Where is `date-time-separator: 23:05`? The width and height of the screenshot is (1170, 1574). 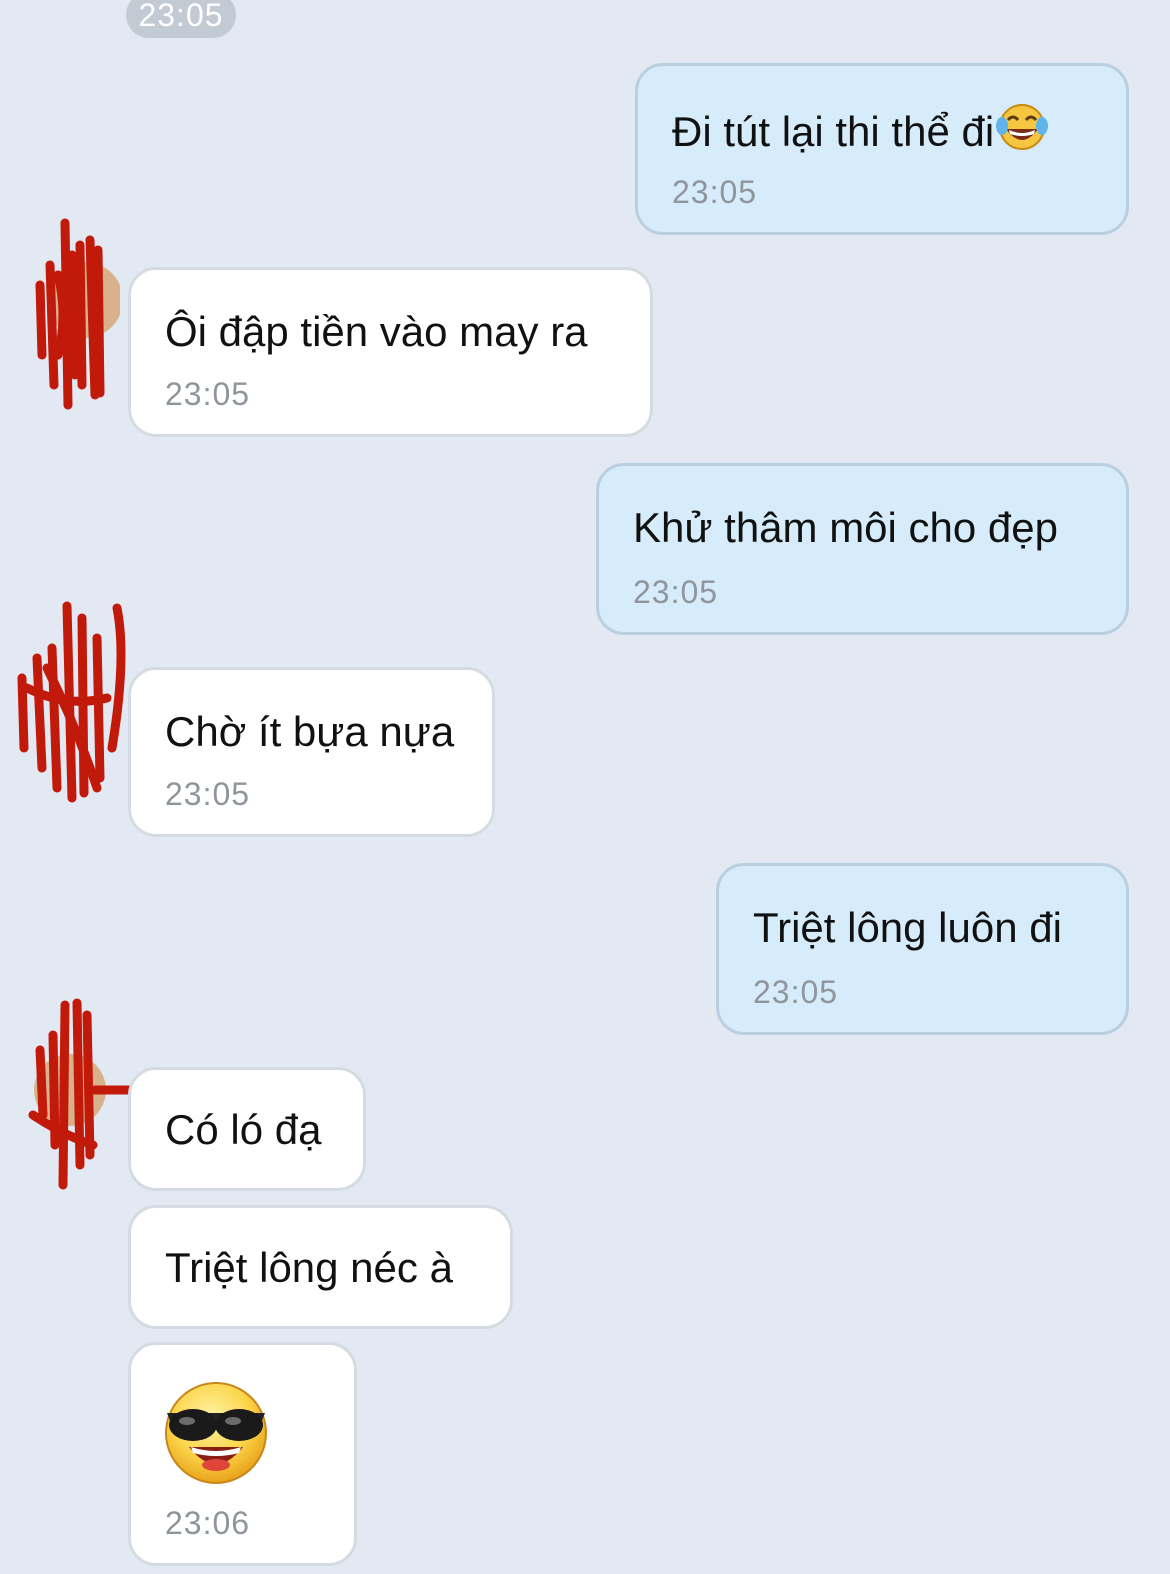
date-time-separator: 23:05 is located at coordinates (181, 19).